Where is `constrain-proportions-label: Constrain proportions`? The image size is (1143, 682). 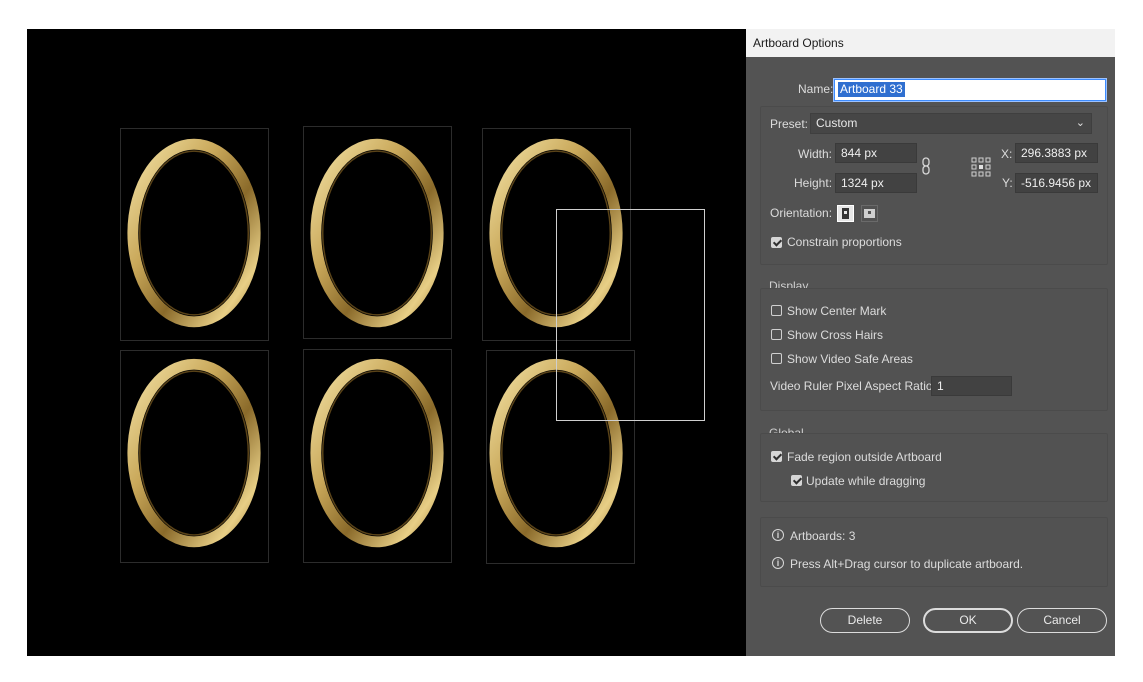 constrain-proportions-label: Constrain proportions is located at coordinates (844, 242).